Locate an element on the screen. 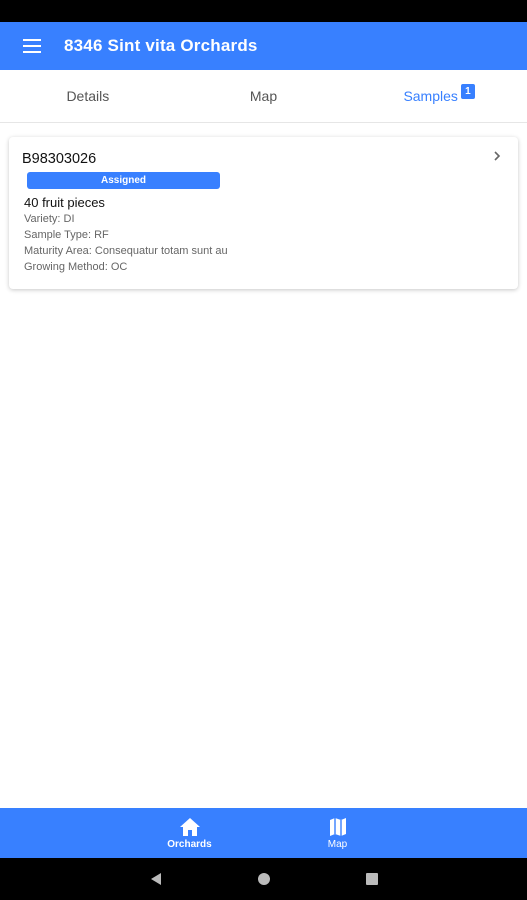 The height and width of the screenshot is (900, 527). map-icon is located at coordinates (337, 826).